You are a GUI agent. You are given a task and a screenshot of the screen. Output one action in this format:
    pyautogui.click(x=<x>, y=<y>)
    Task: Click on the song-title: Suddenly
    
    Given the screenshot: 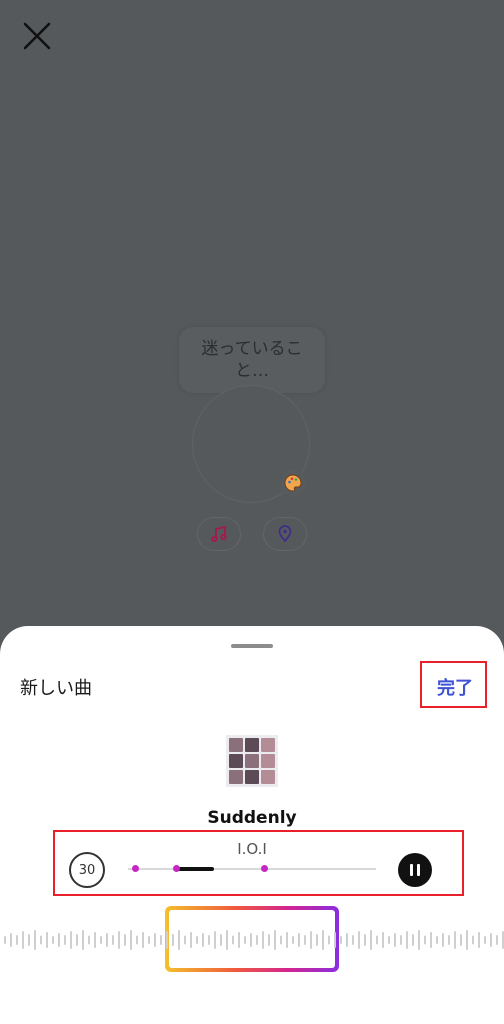 What is the action you would take?
    pyautogui.click(x=252, y=818)
    